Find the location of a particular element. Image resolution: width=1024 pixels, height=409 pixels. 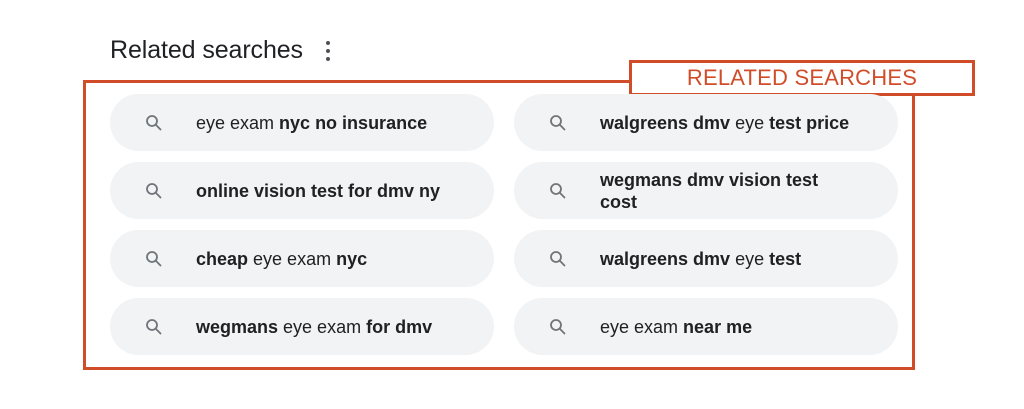

related-search-chip: online vision test for dmv ny is located at coordinates (302, 190).